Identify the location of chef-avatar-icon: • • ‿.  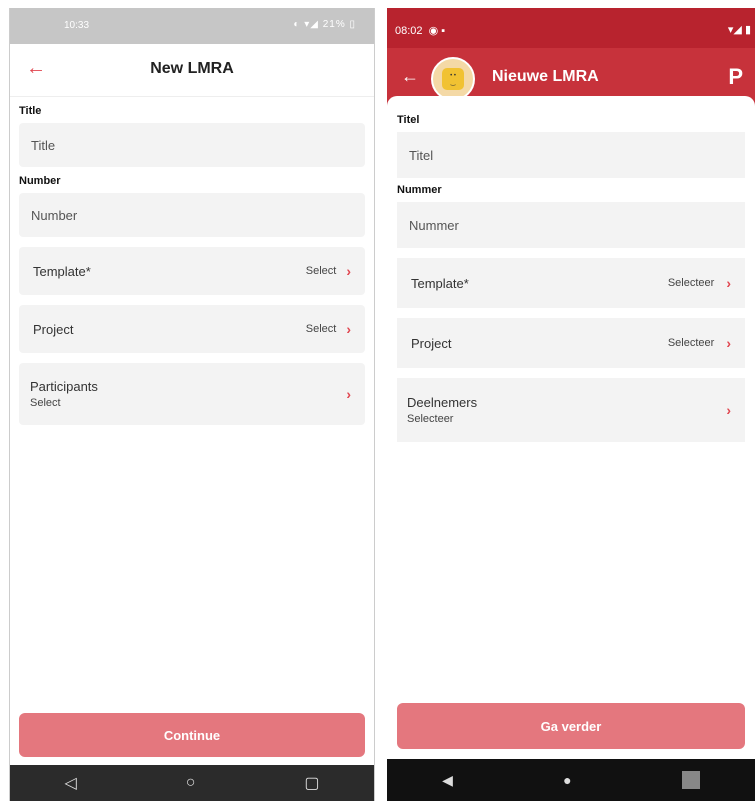
(453, 79).